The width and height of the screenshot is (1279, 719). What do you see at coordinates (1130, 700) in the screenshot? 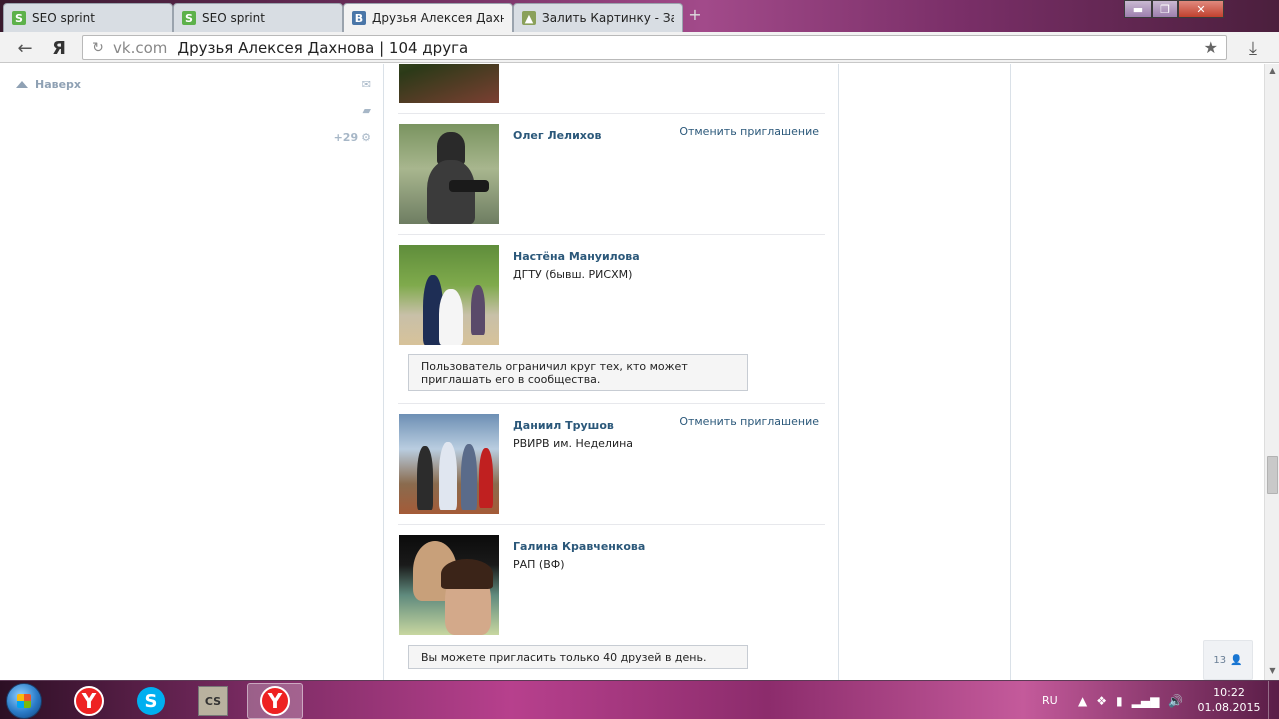
I see `system-tray: ▲ ❖ ▮ ▂▄▆ 🔊` at bounding box center [1130, 700].